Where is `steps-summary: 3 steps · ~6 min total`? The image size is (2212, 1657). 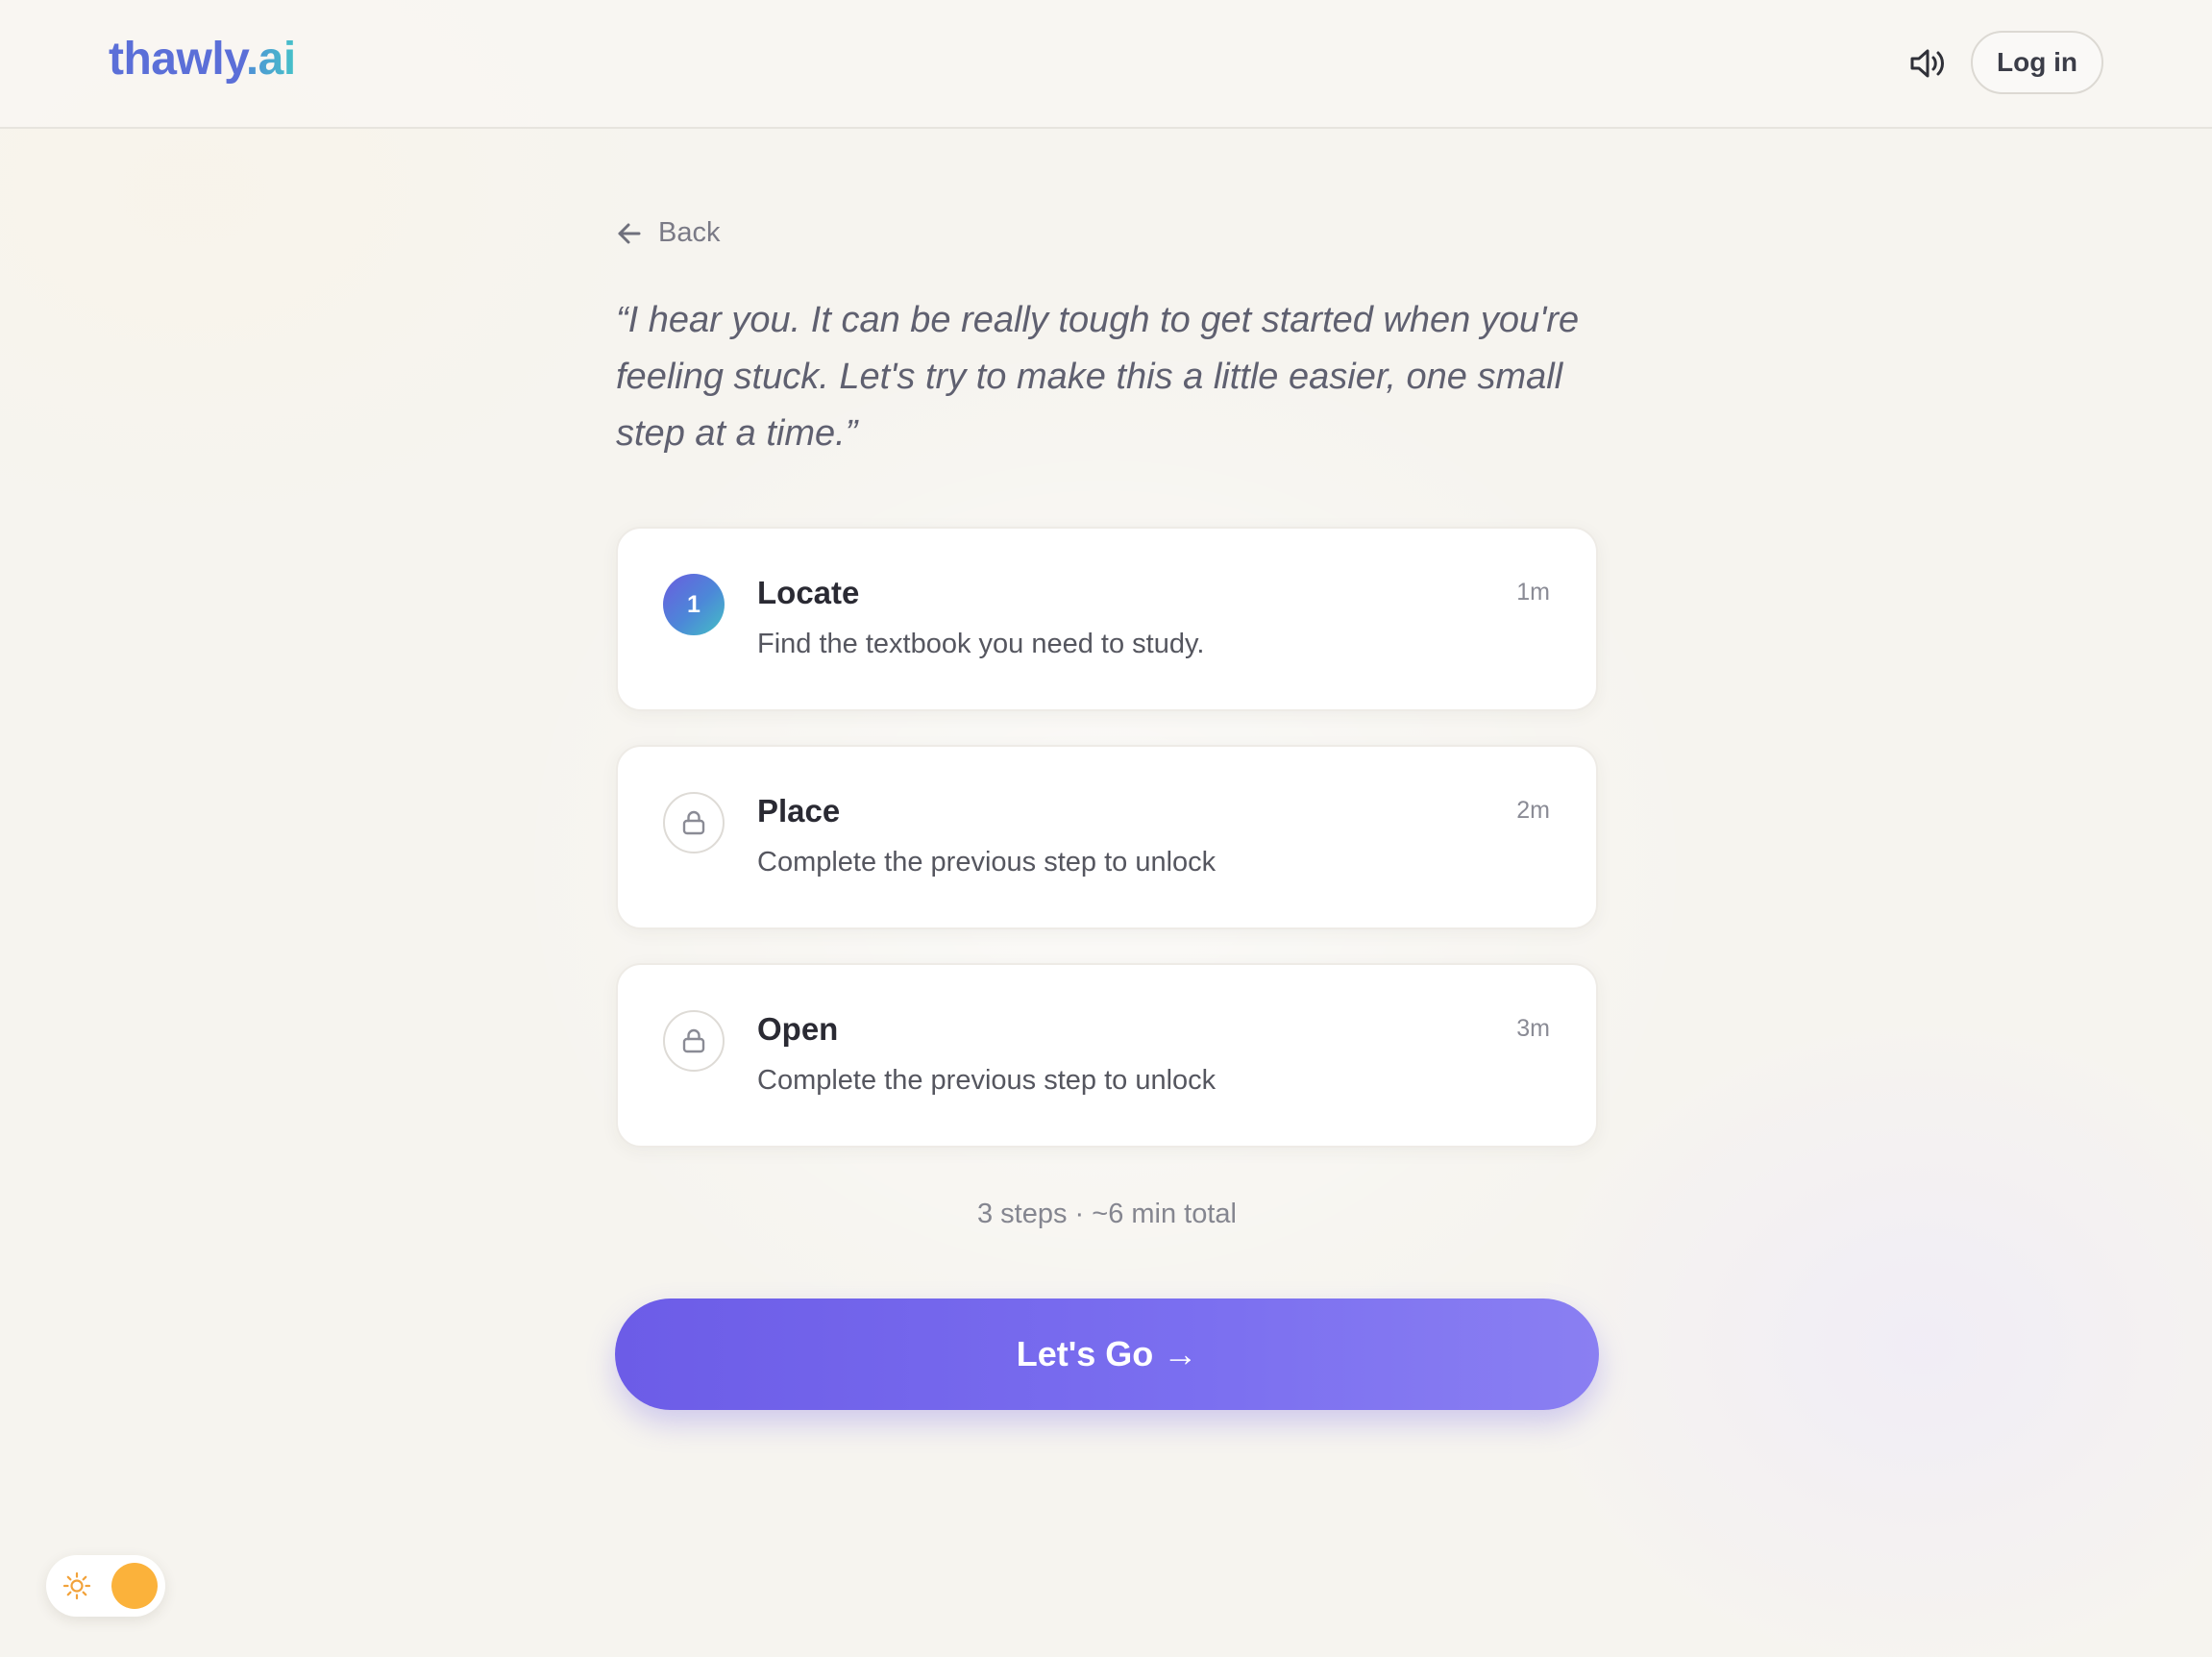
steps-summary: 3 steps · ~6 min total is located at coordinates (1107, 1214).